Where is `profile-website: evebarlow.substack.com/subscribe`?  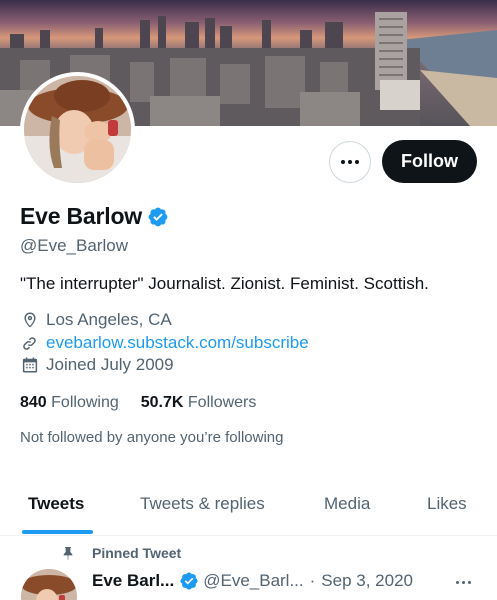 profile-website: evebarlow.substack.com/subscribe is located at coordinates (164, 343).